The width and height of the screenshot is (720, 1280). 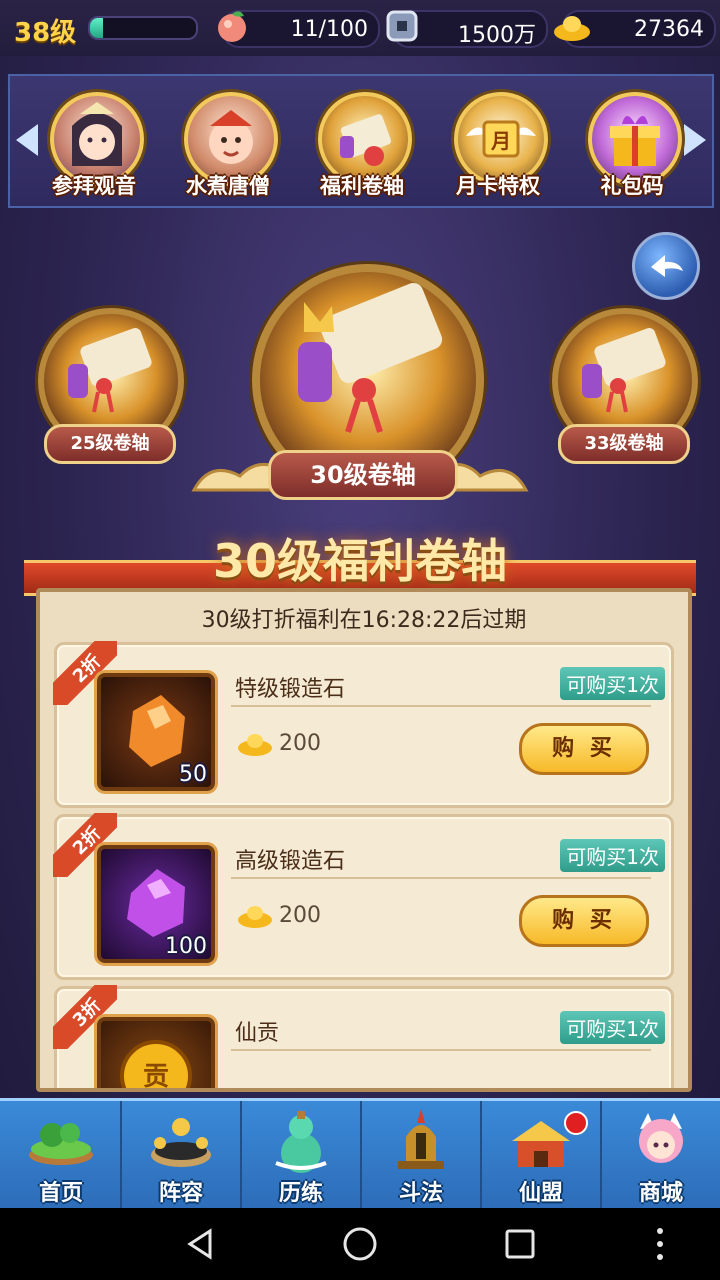 What do you see at coordinates (300, 1193) in the screenshot?
I see `nav-label: 历练` at bounding box center [300, 1193].